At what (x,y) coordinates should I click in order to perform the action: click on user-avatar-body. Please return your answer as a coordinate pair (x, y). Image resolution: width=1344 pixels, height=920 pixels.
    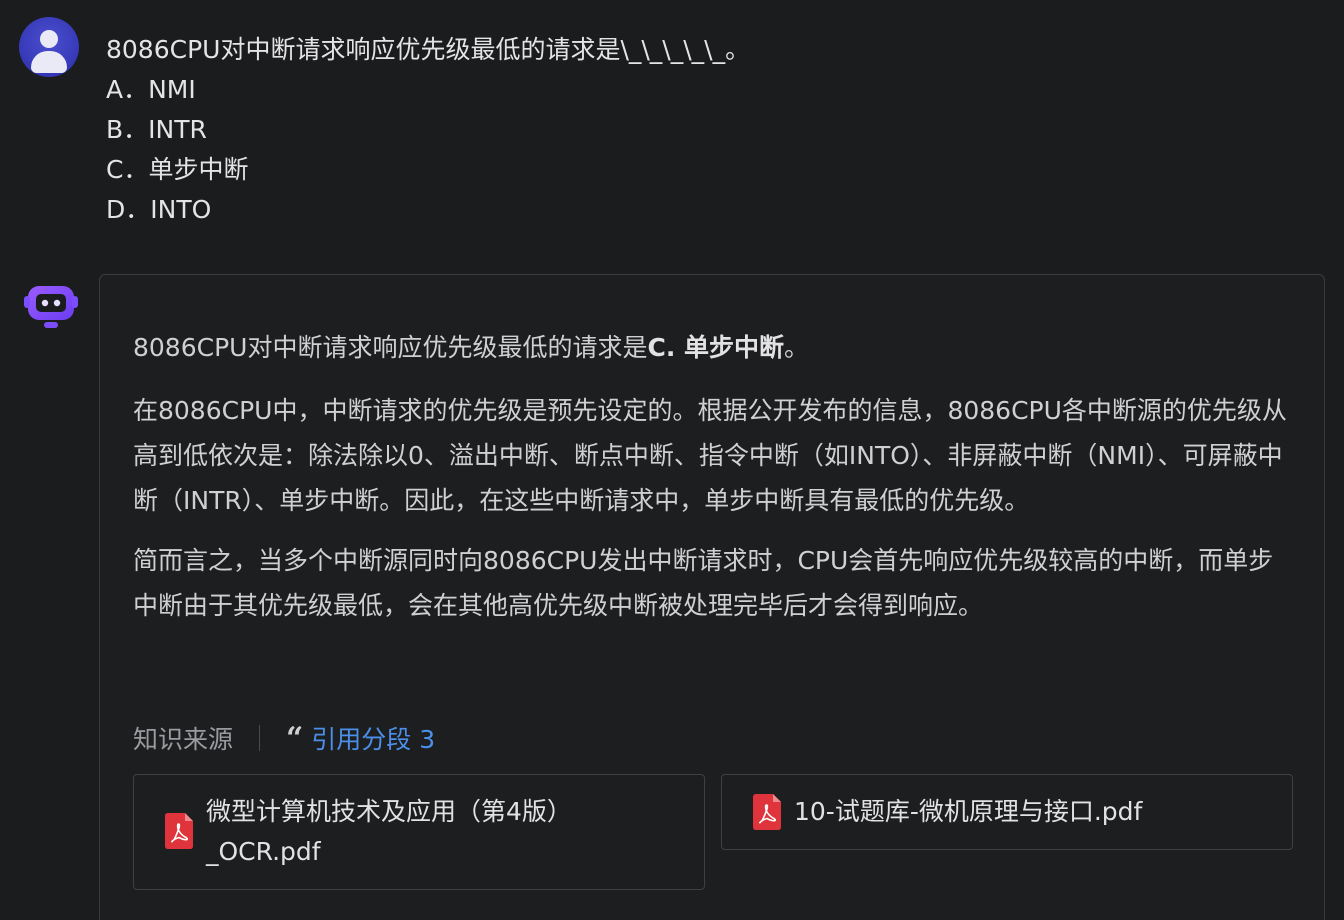
    Looking at the image, I should click on (49, 62).